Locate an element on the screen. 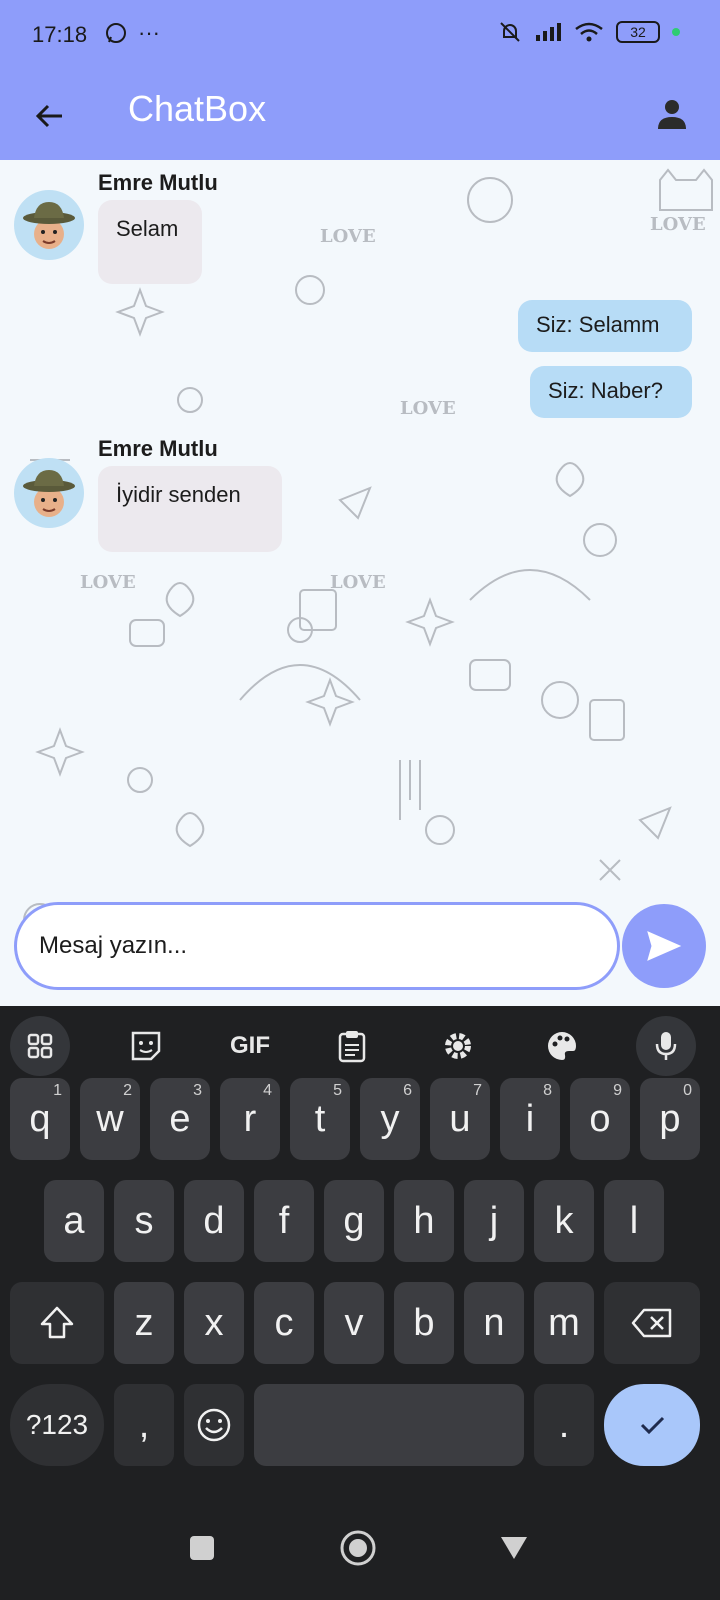 This screenshot has height=1600, width=720. period-key: . is located at coordinates (564, 1425).